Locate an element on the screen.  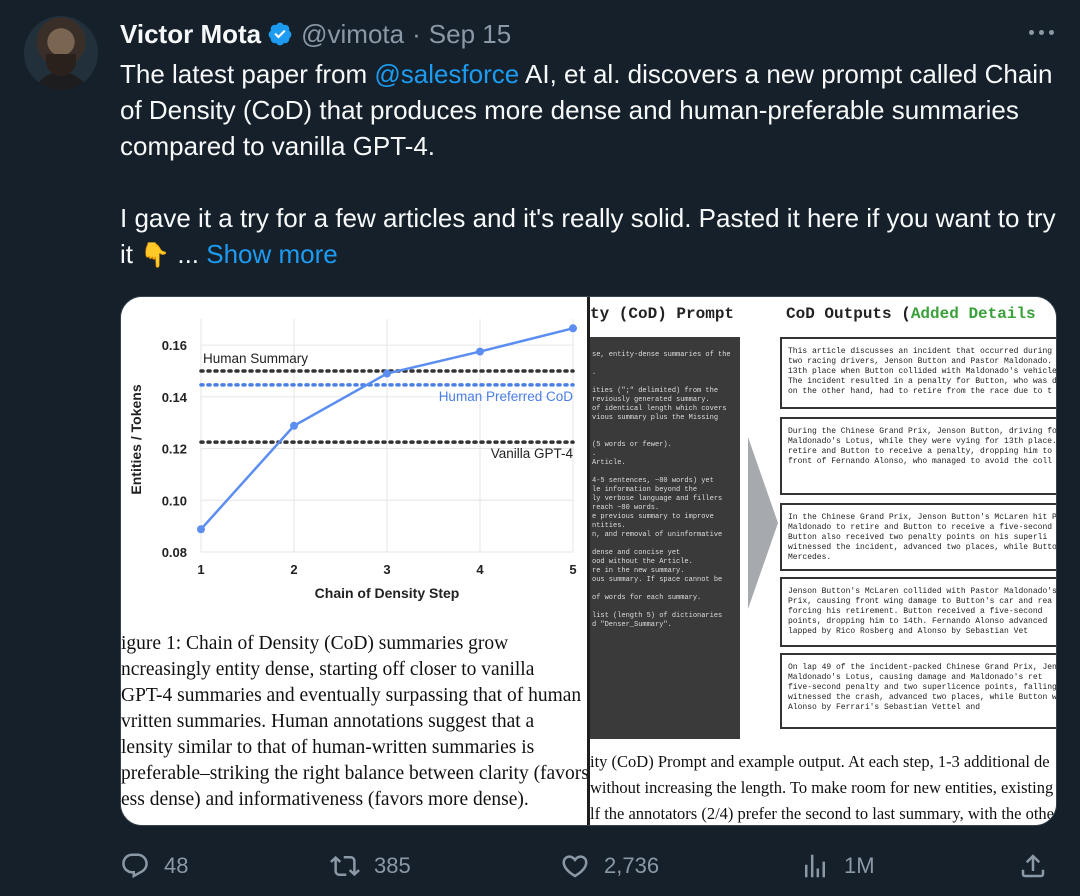
prompt-line: ities (";" delimited) from the is located at coordinates (655, 391).